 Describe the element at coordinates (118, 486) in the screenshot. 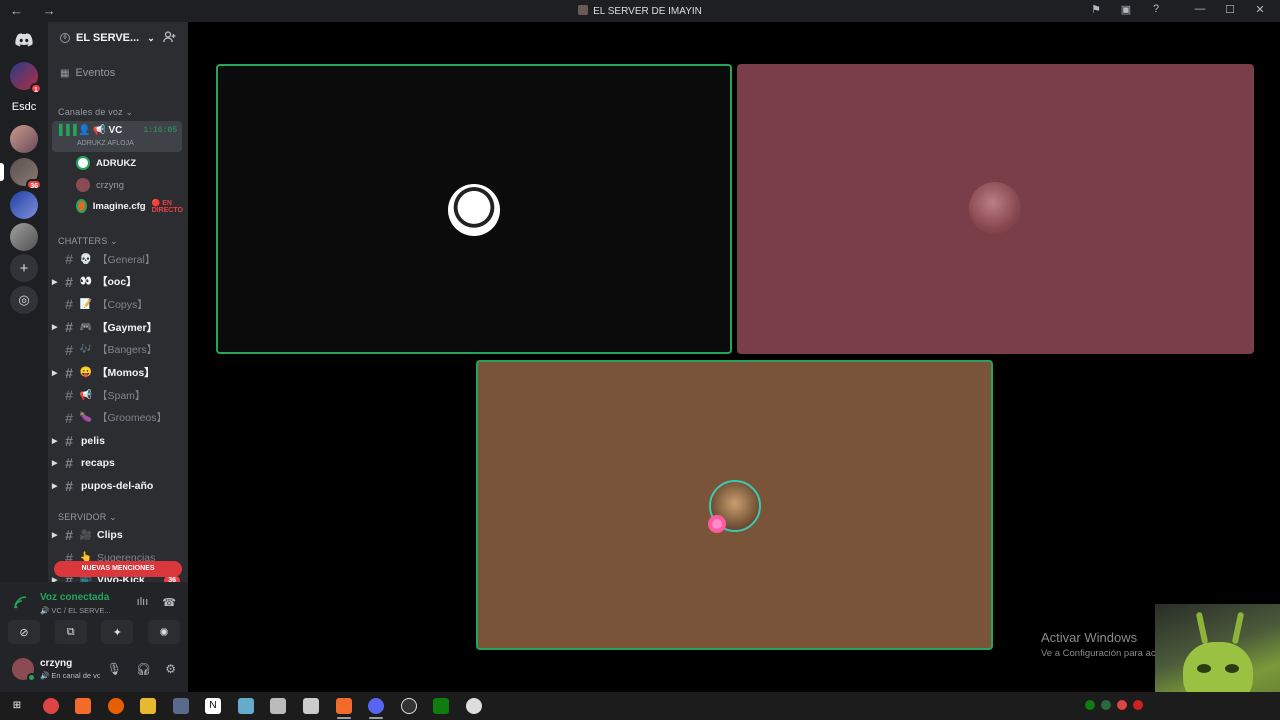

I see `channel-10: ▶ # pupos-del-año` at that location.